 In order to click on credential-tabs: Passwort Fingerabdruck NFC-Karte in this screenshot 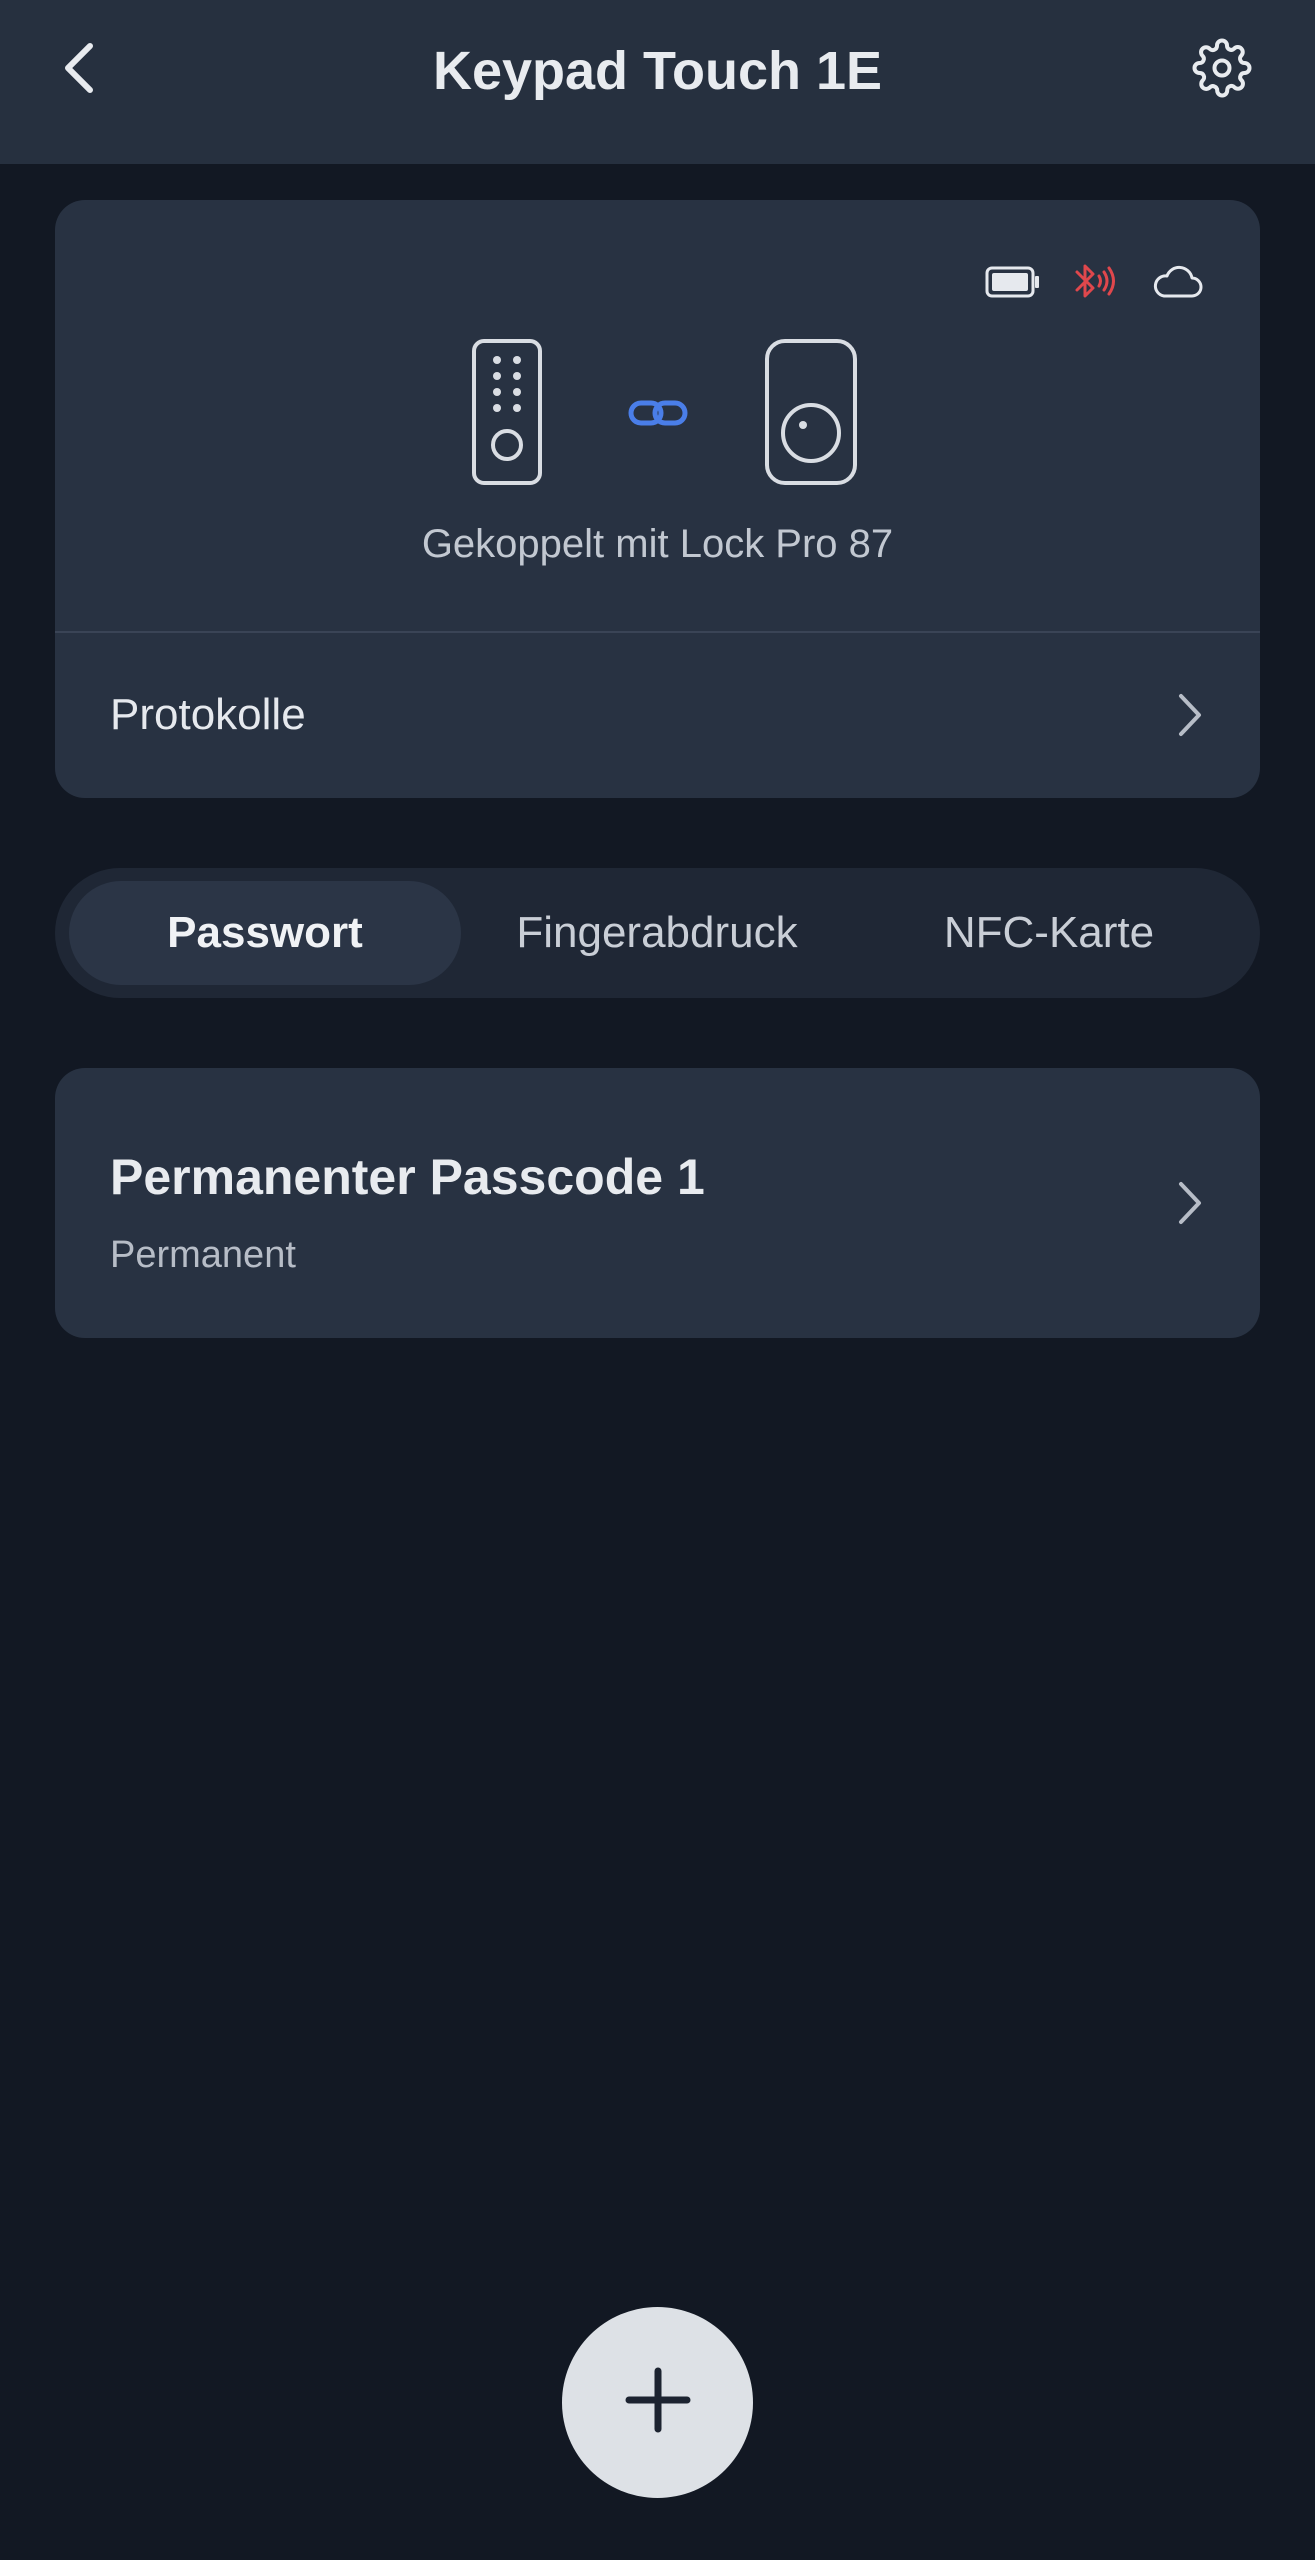, I will do `click(657, 933)`.